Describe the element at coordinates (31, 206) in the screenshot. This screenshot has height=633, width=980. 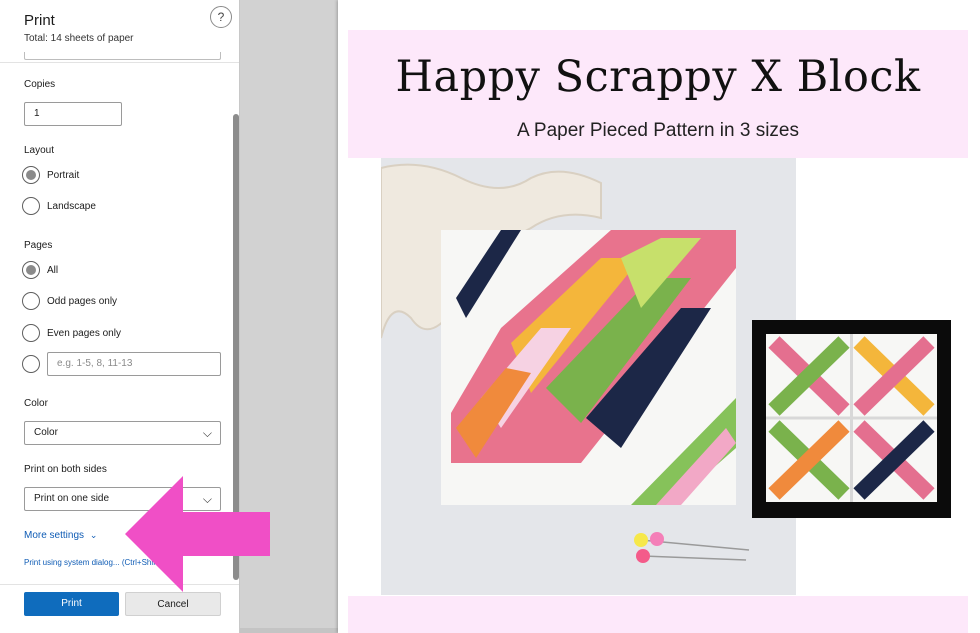
I see `landscape-radio` at that location.